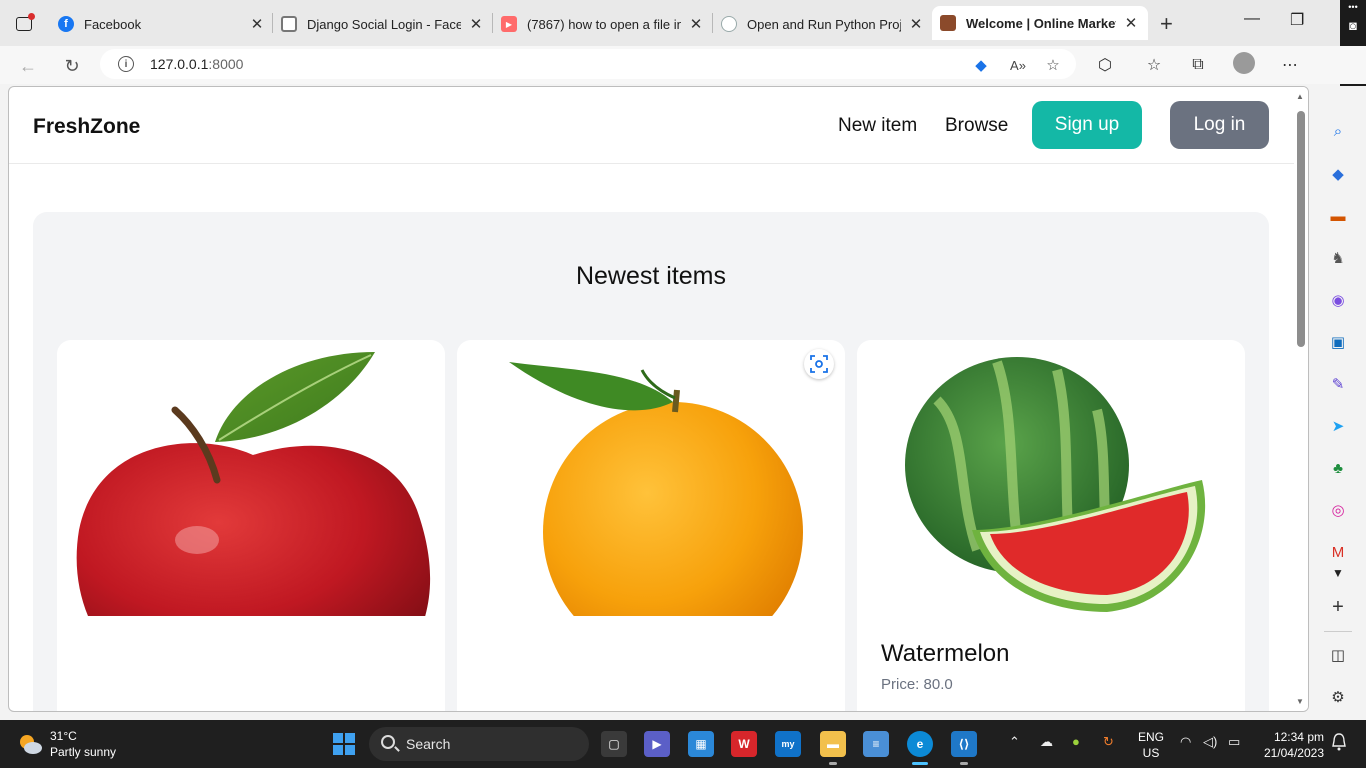  What do you see at coordinates (1338, 697) in the screenshot?
I see `sidebar-settings-icon: ⚙` at bounding box center [1338, 697].